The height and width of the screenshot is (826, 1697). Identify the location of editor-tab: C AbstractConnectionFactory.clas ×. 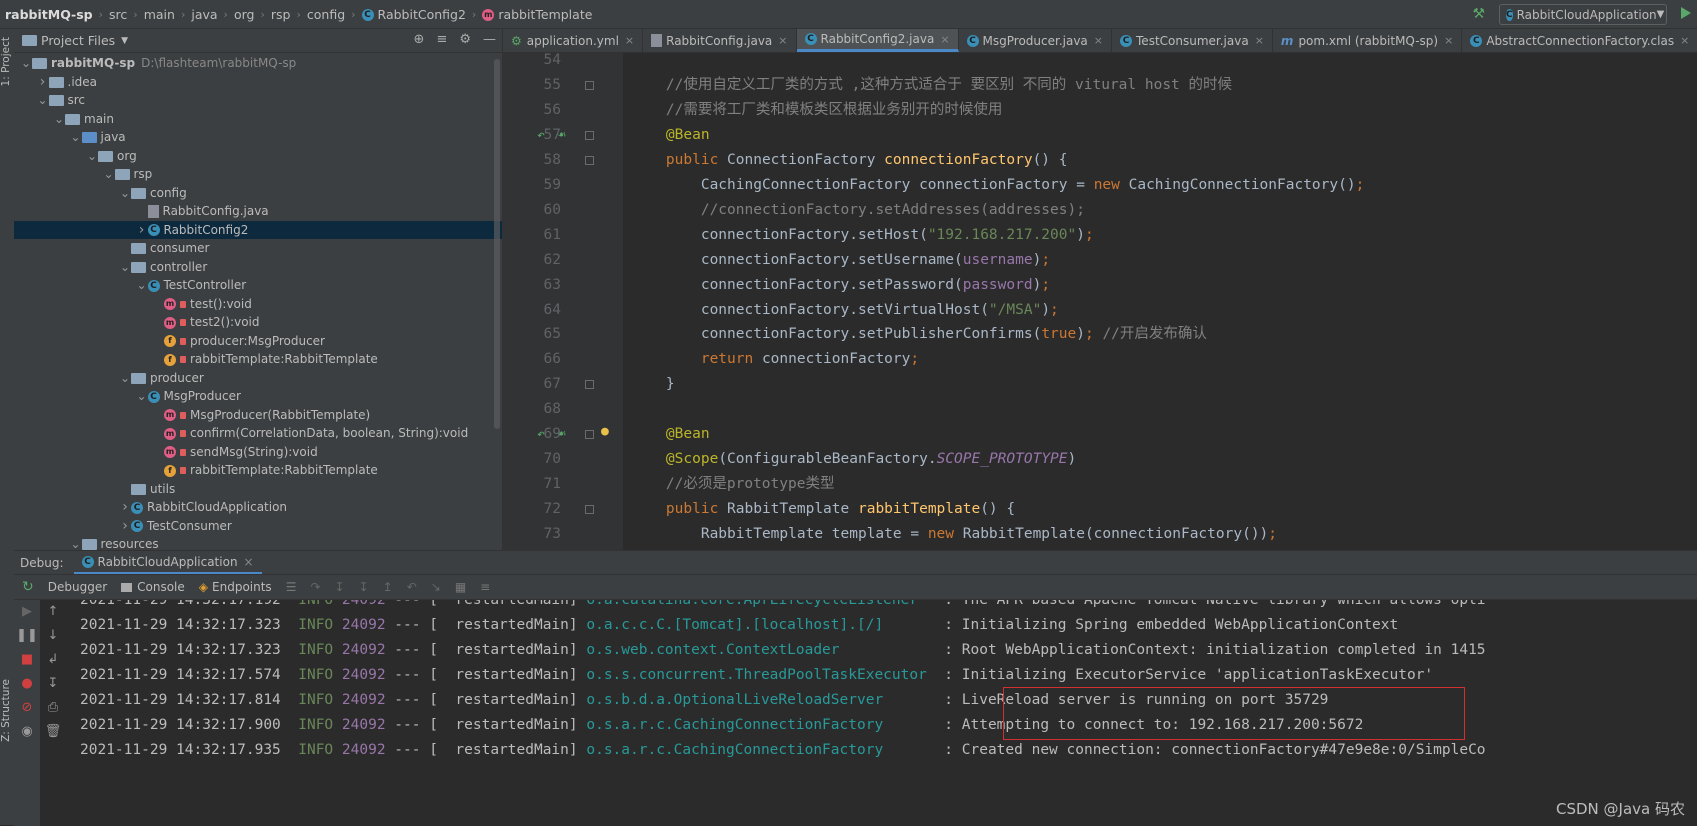
(1579, 40).